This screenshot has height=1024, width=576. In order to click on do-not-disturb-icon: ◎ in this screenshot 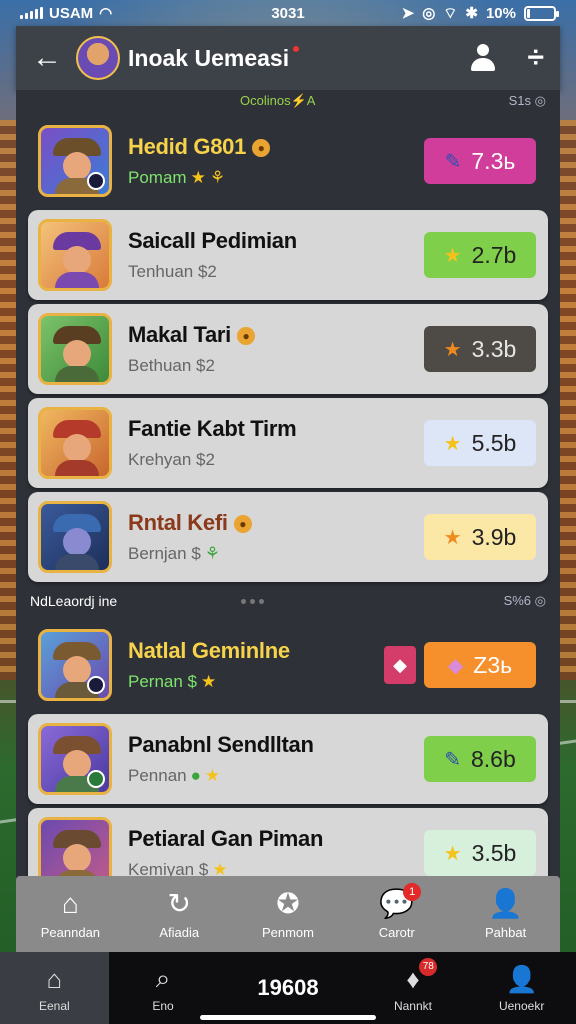, I will do `click(429, 13)`.